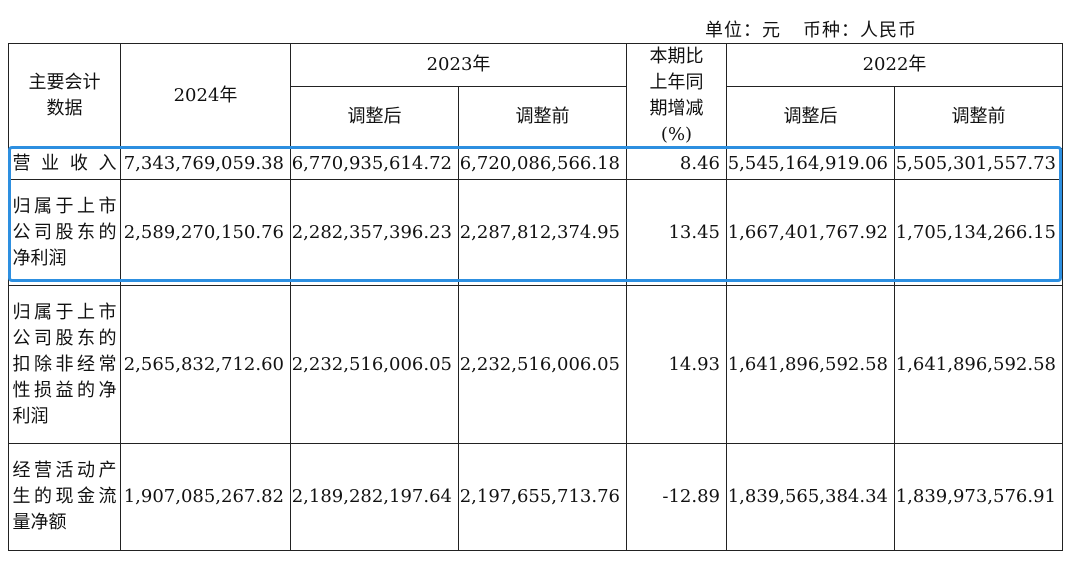 Image resolution: width=1080 pixels, height=571 pixels. I want to click on header-item-label: 主要会计数据, so click(64, 96).